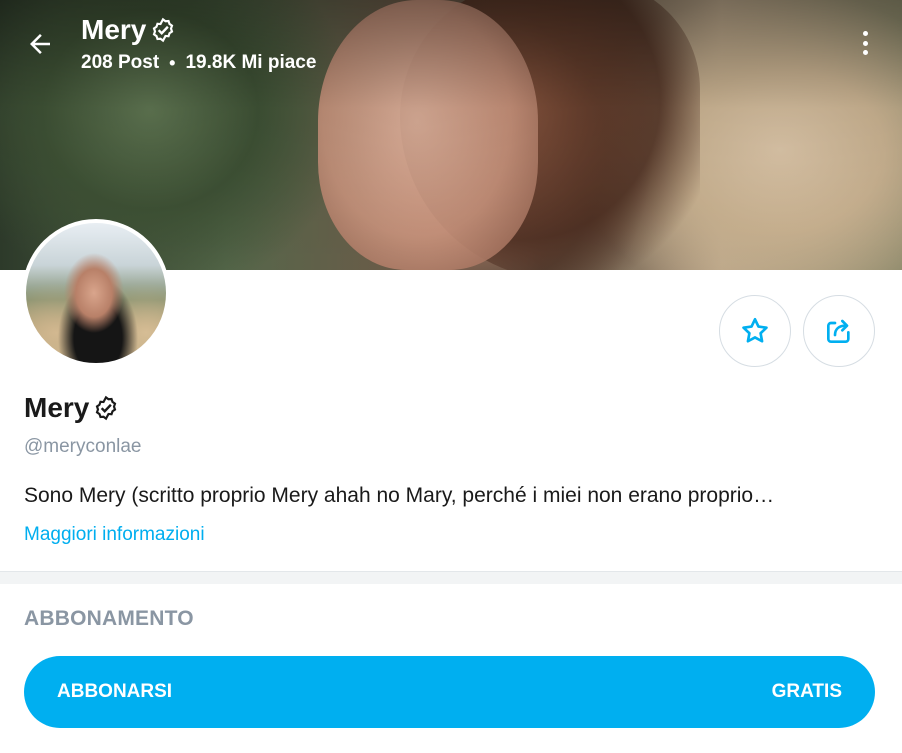  I want to click on posts-count: 208 Post, so click(120, 62).